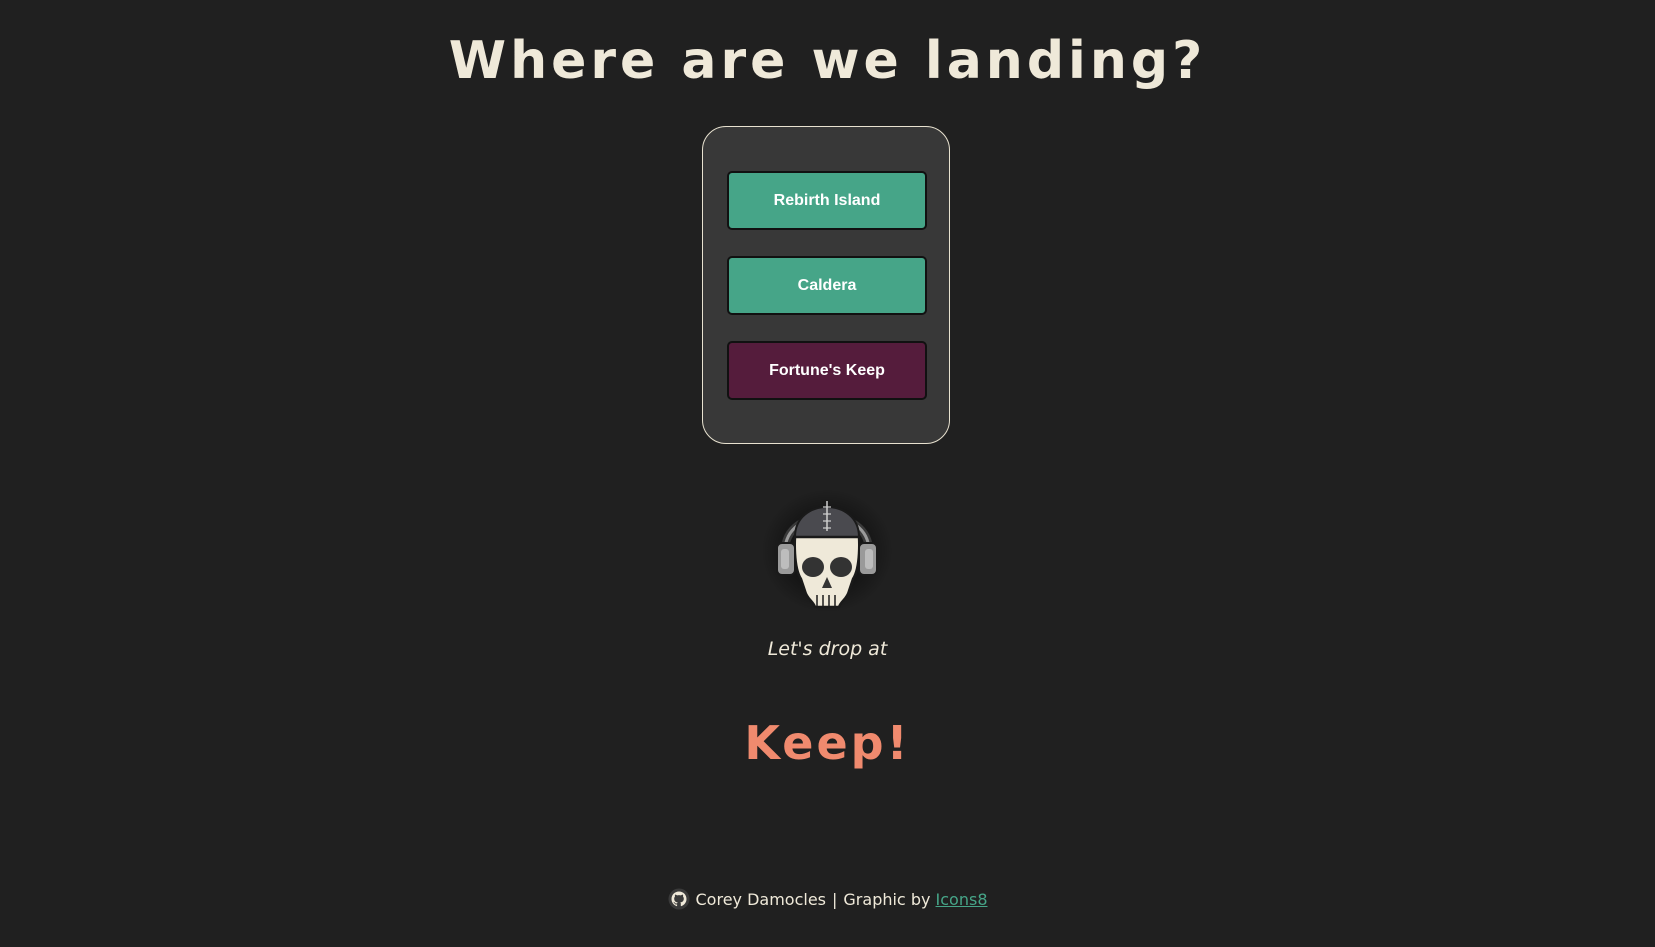 The width and height of the screenshot is (1655, 947). Describe the element at coordinates (761, 899) in the screenshot. I see `footer-author: Corey Damocles` at that location.